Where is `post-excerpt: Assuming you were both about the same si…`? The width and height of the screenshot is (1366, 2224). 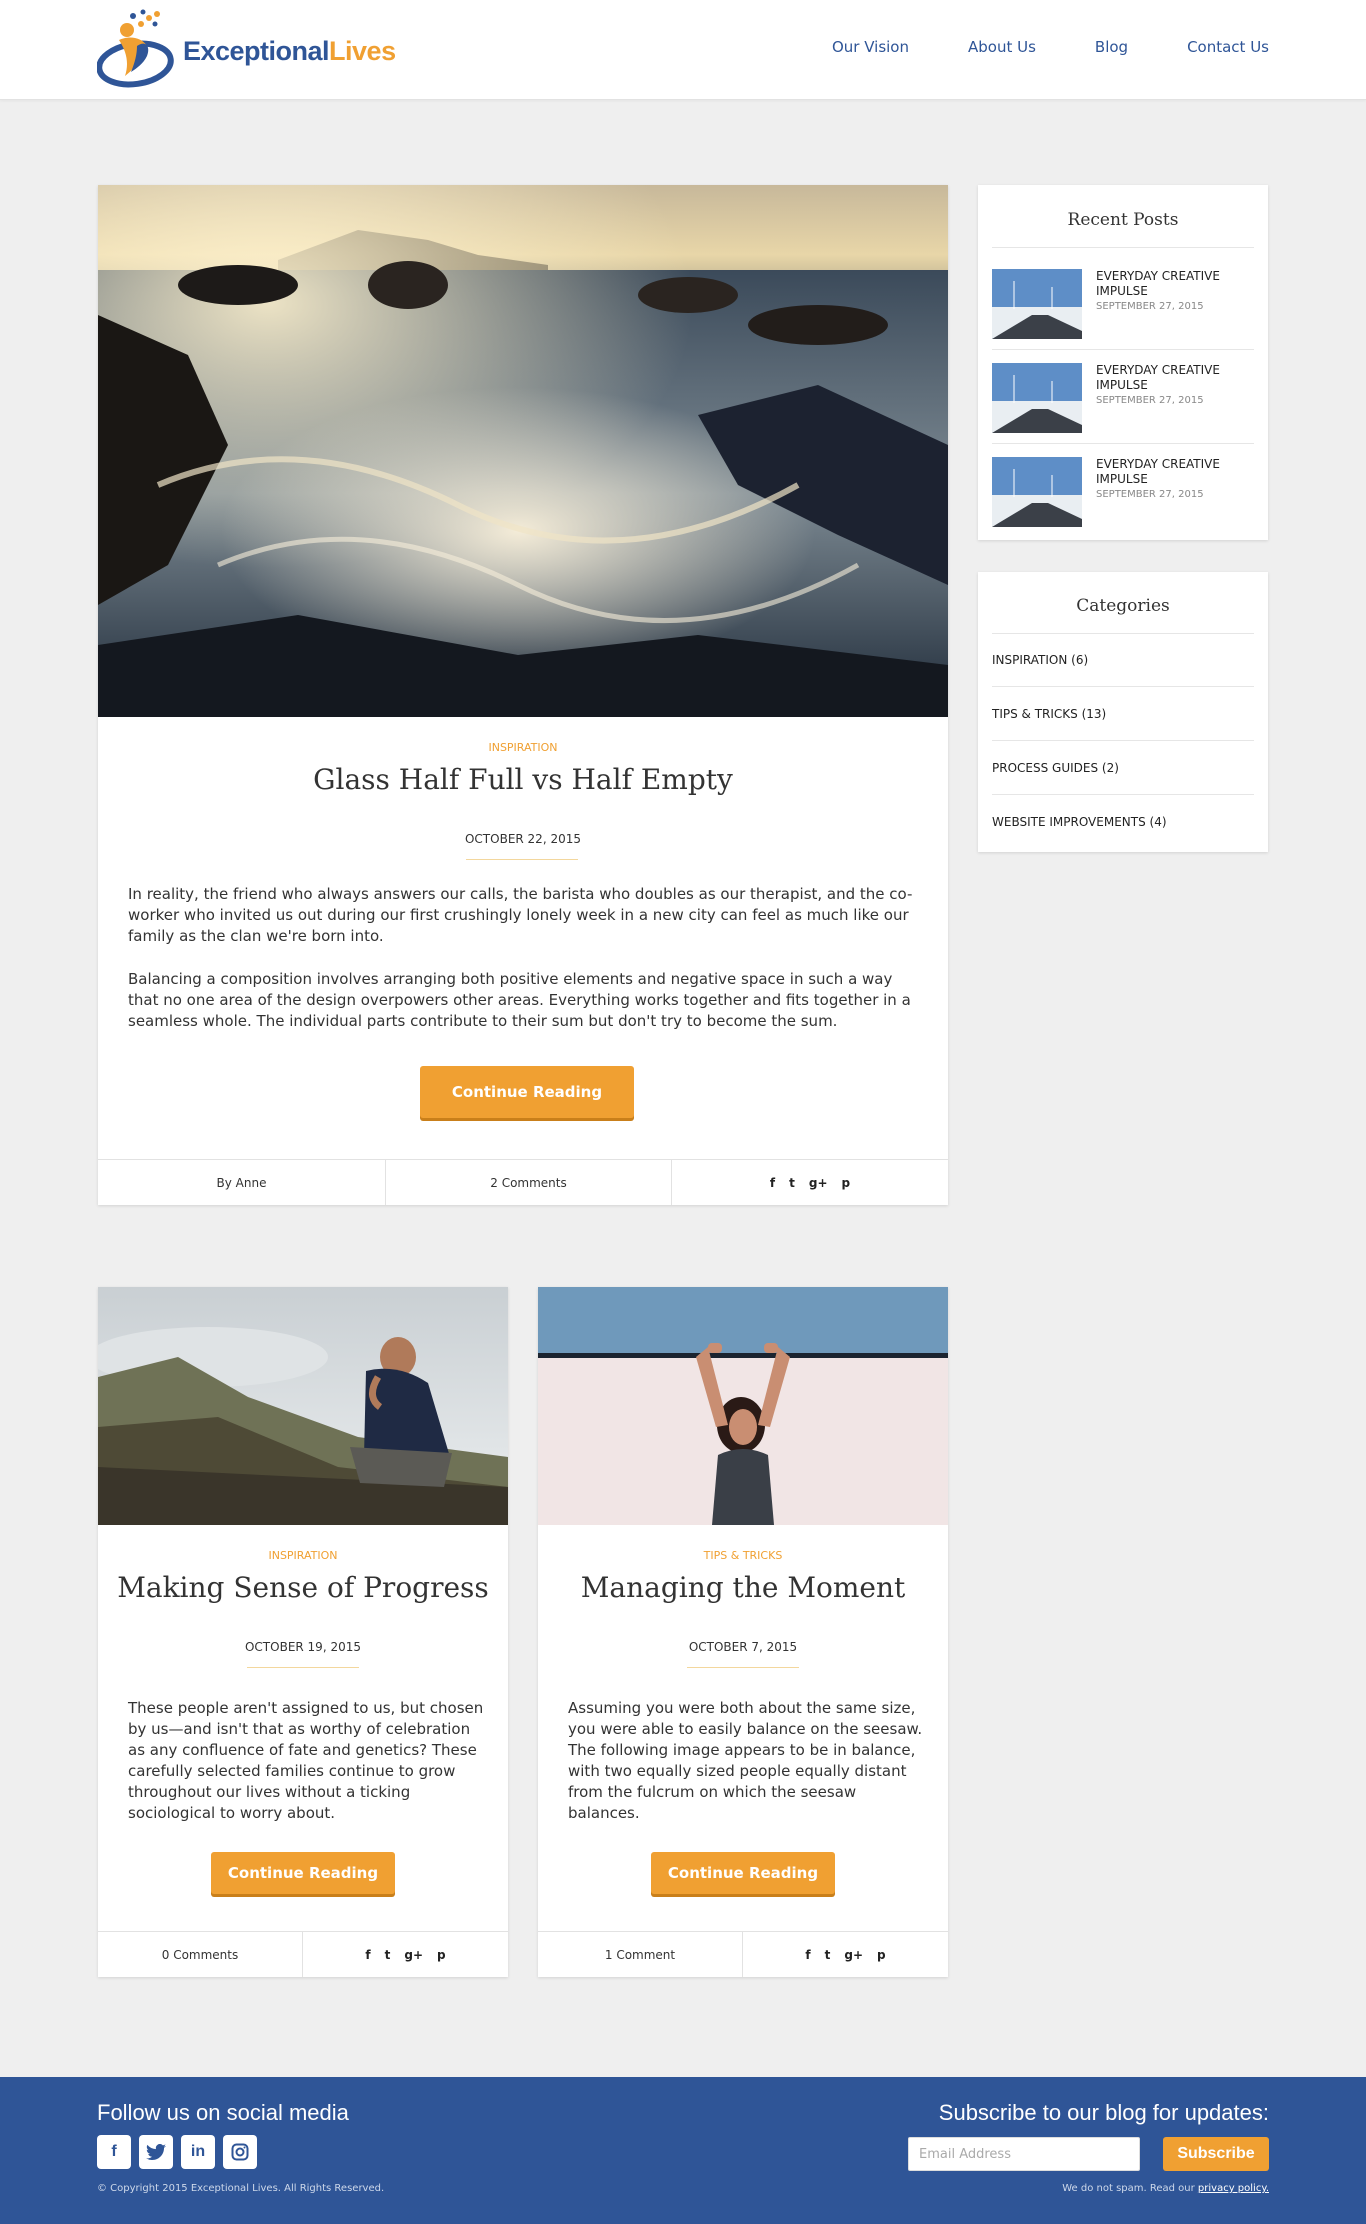 post-excerpt: Assuming you were both about the same si… is located at coordinates (745, 1760).